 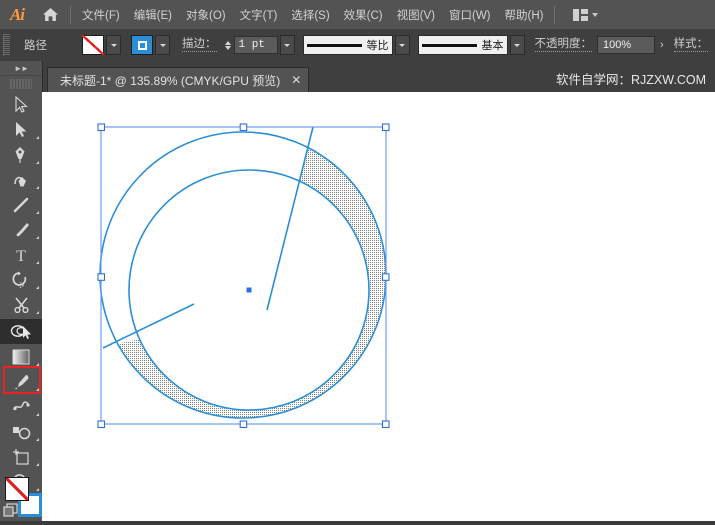 I want to click on stroke-swatch, so click(x=142, y=45).